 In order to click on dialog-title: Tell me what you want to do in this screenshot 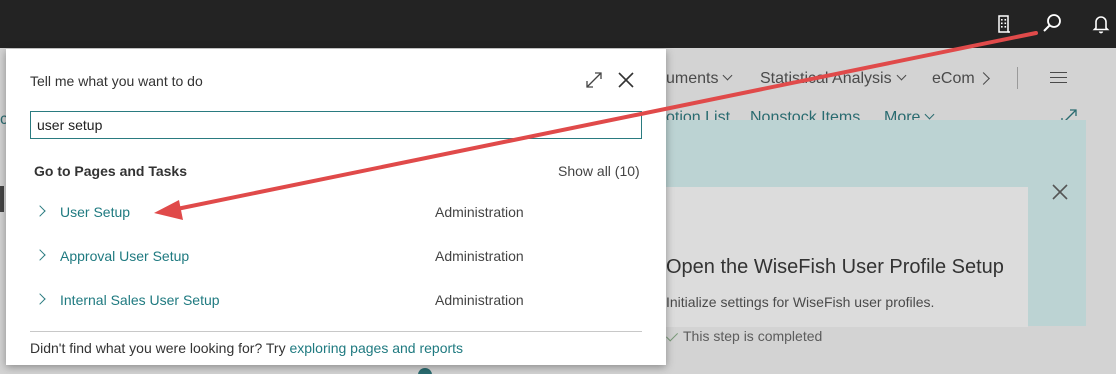, I will do `click(116, 81)`.